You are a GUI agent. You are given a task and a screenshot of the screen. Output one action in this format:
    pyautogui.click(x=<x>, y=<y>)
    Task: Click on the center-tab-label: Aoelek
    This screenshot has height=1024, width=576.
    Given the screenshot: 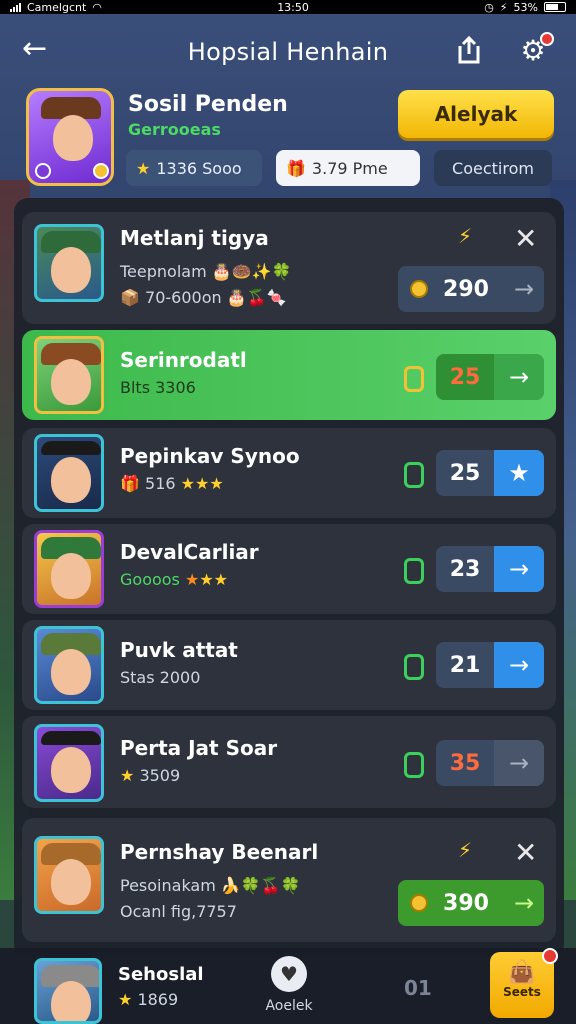 What is the action you would take?
    pyautogui.click(x=289, y=1006)
    